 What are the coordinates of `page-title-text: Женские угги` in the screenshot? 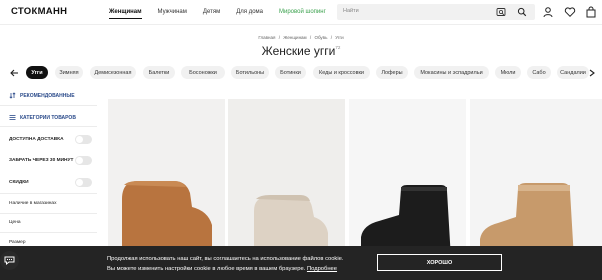 It's located at (298, 51).